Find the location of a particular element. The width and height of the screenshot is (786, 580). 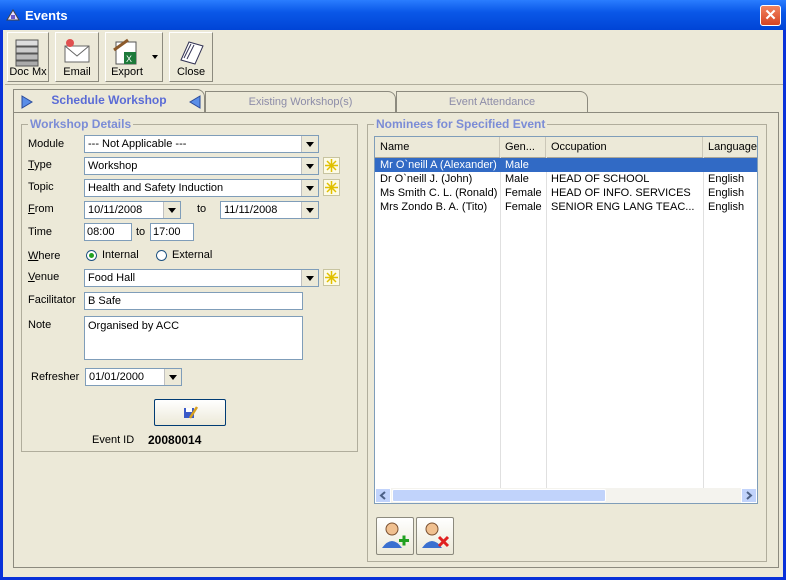

event-id-value: 20080014 is located at coordinates (175, 440).